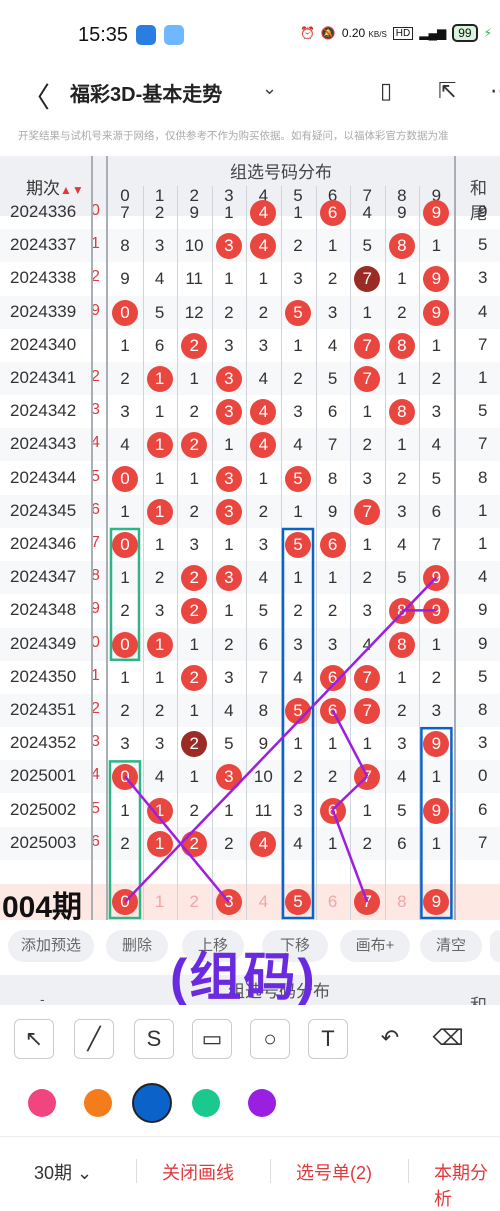 The image size is (500, 1211). I want to click on period-analysis-button: 本期分析, so click(467, 1185).